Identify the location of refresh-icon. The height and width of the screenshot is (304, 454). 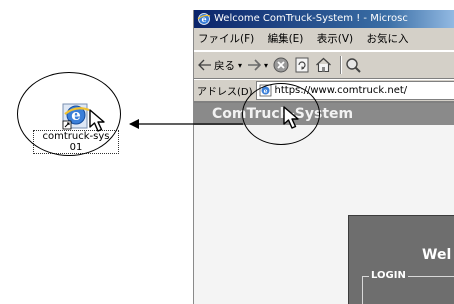
(302, 65).